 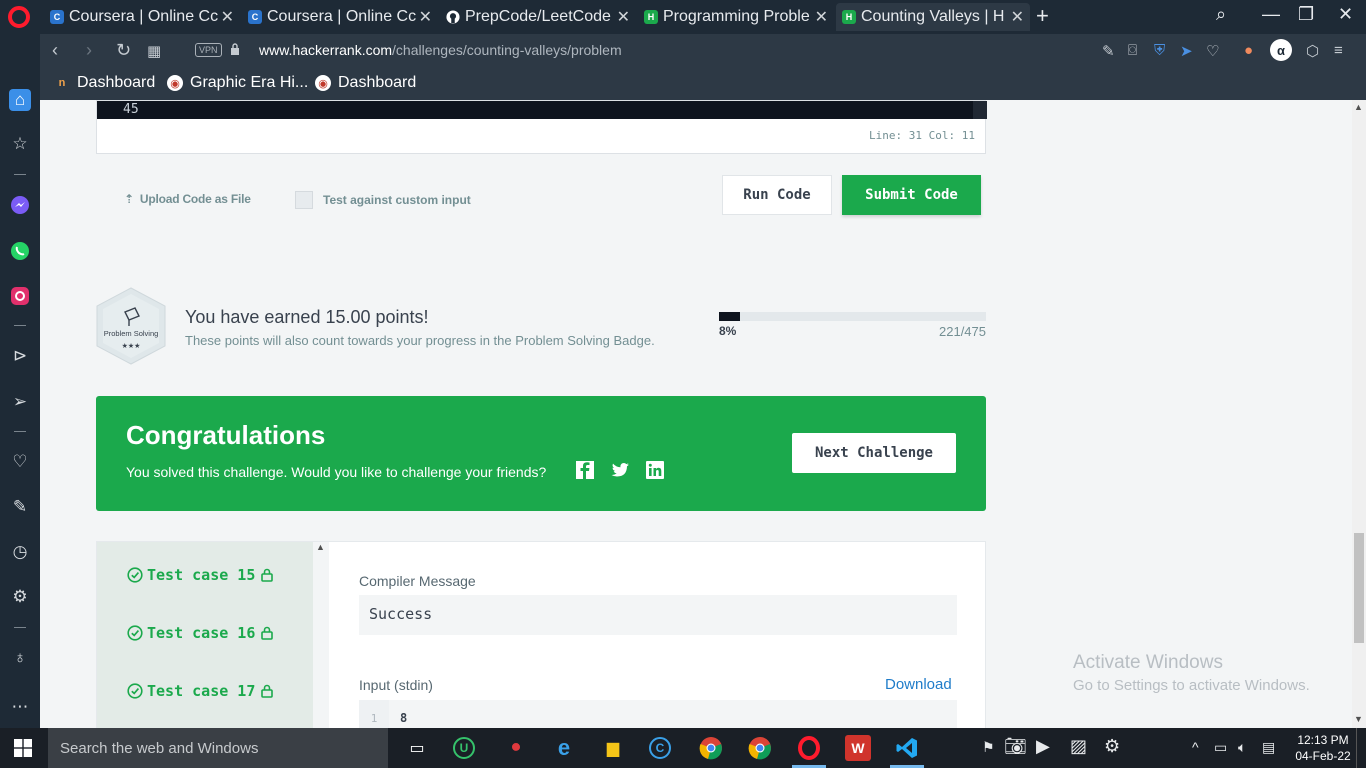 I want to click on upload-code-button: ⇡ Upload Code as File, so click(x=187, y=199).